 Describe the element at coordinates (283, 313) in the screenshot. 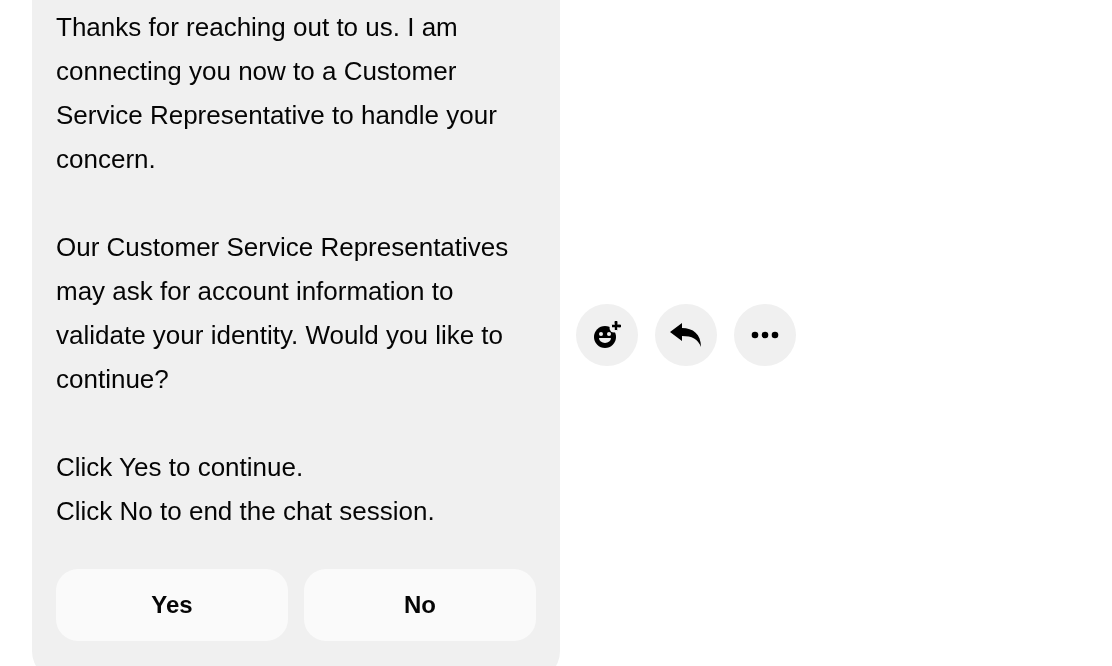

I see `message-text: Our Customer Service Representatives may ask for account information to validate your identity. Would you like to continue?` at that location.